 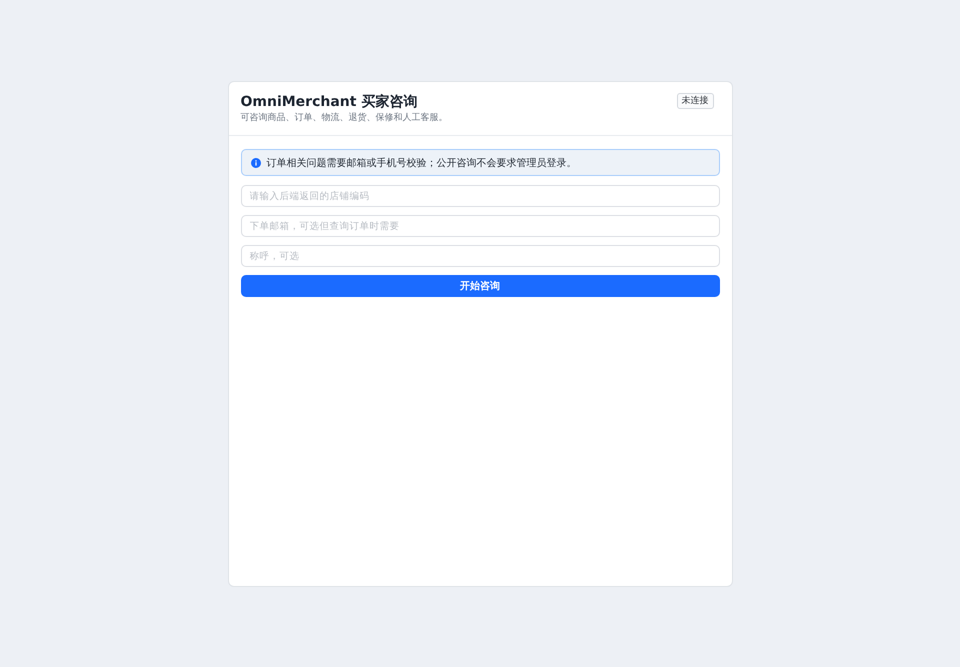 What do you see at coordinates (421, 163) in the screenshot?
I see `notice-text: 订单相关问题需要邮箱或手机号校验；公开咨询不会要求管理员登录。` at bounding box center [421, 163].